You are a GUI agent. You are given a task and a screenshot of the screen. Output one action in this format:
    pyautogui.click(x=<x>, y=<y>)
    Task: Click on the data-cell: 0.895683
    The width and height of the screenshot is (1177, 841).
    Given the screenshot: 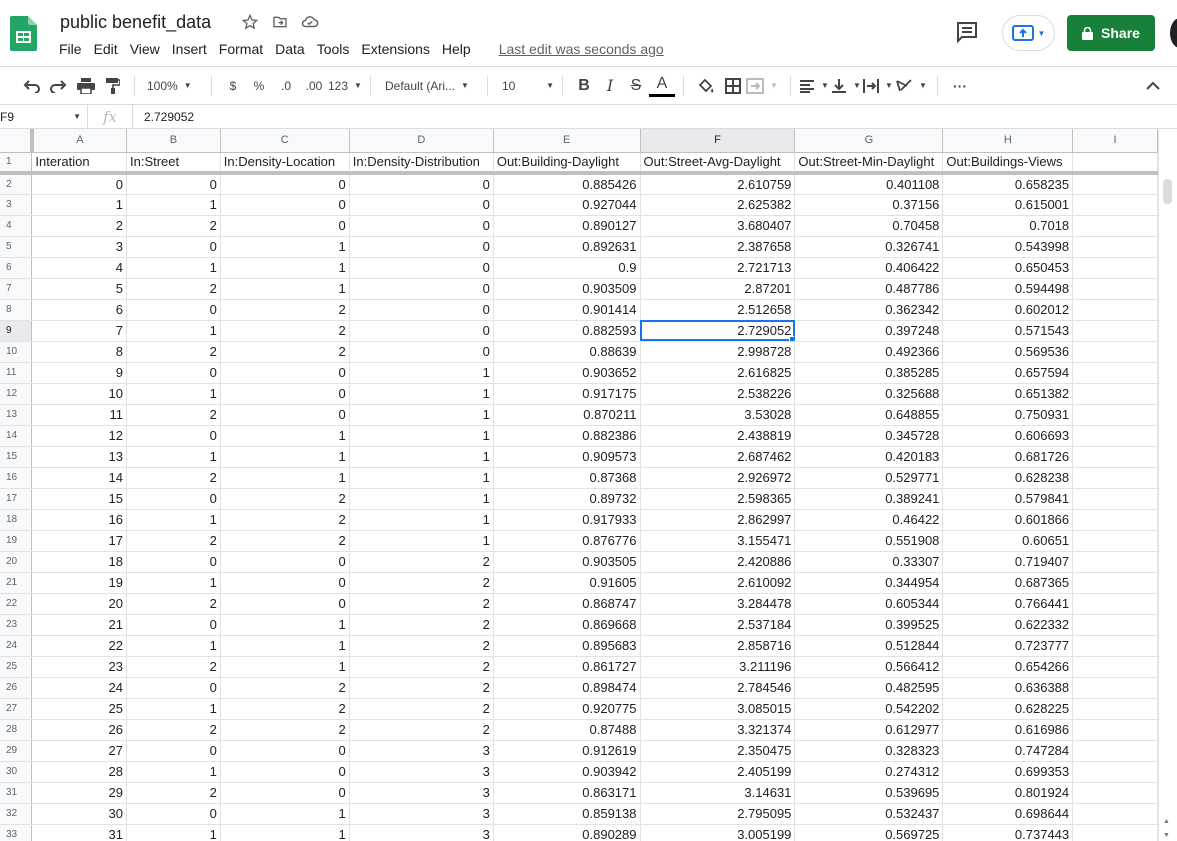 What is the action you would take?
    pyautogui.click(x=567, y=646)
    